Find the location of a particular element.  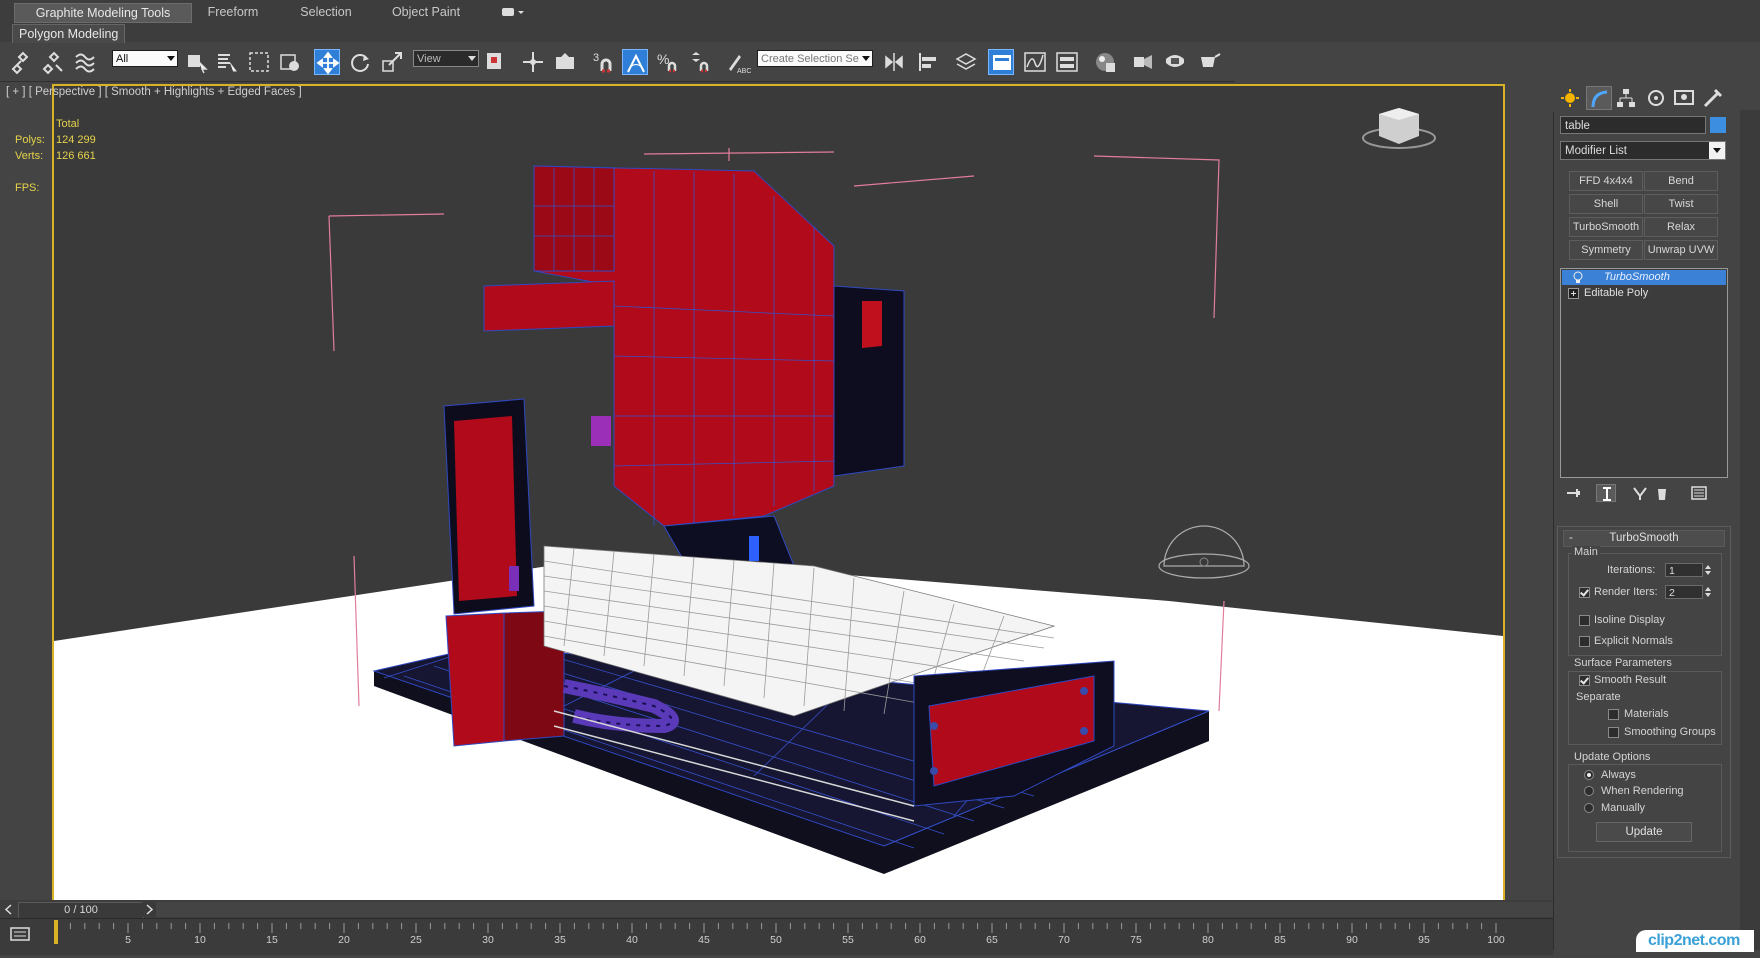

select-by-name-icon is located at coordinates (227, 62).